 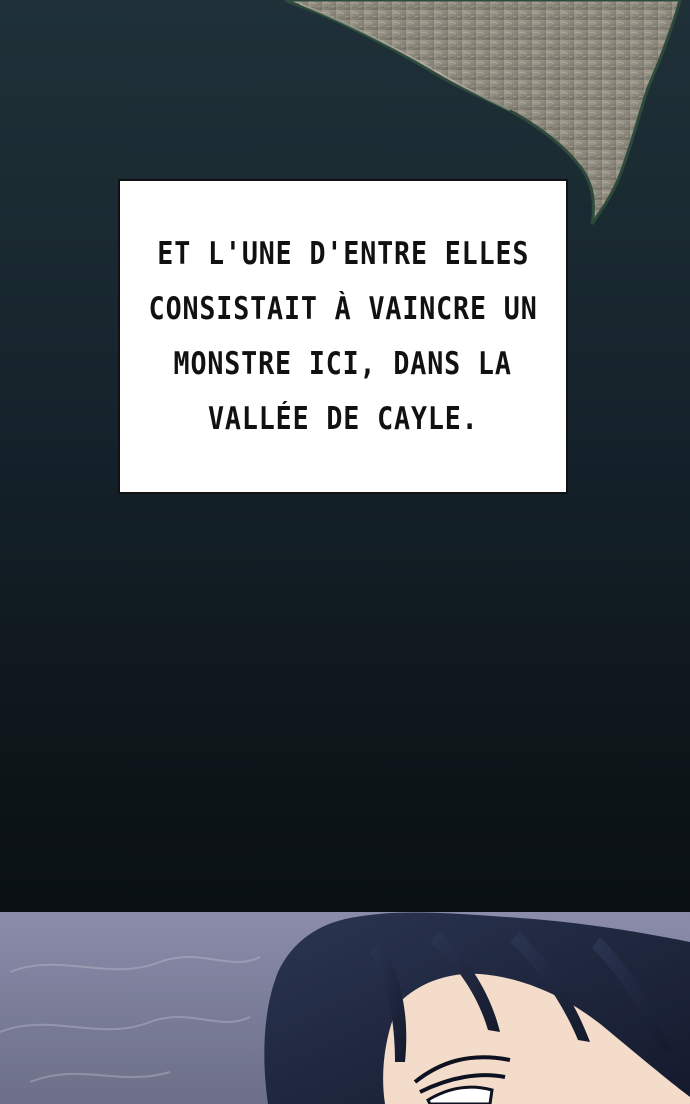 I want to click on caption-line-4: VALLÉE DE CAYLE., so click(x=343, y=418).